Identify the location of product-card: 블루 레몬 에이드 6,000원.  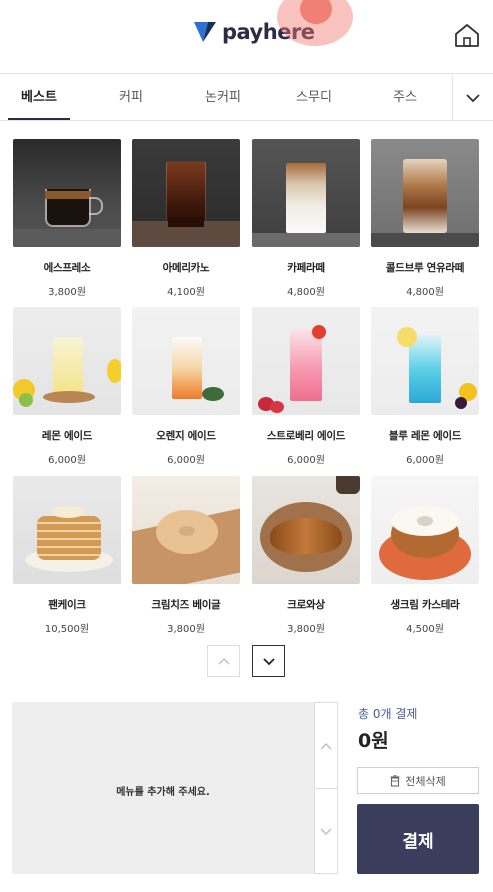
(425, 386).